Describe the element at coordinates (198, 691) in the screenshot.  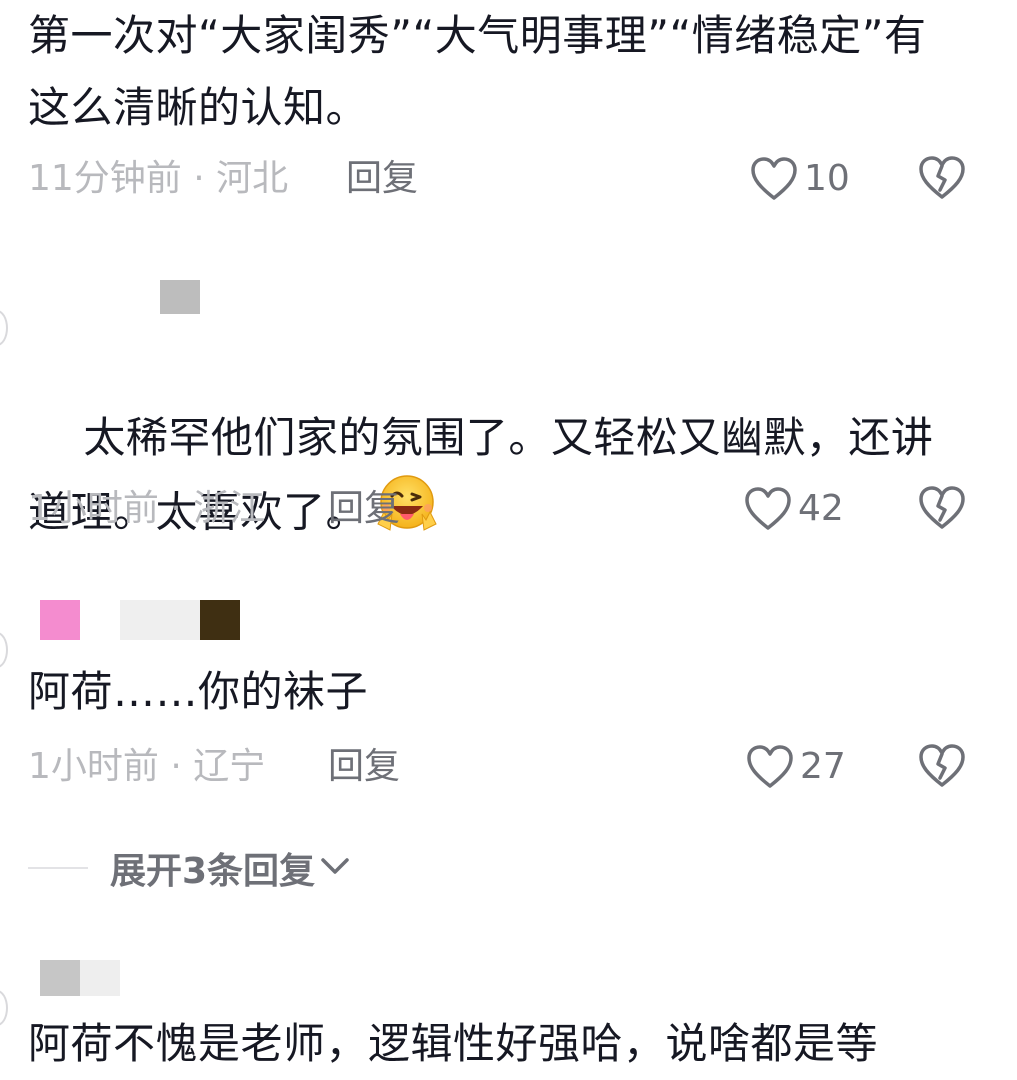
I see `comment-text: 阿荷……你的袜子` at that location.